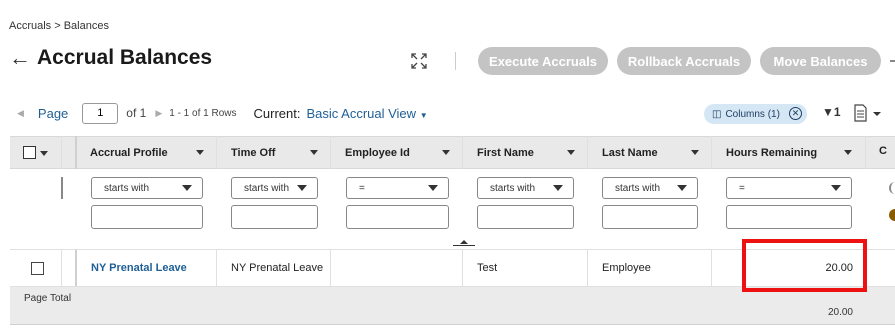 The image size is (895, 335). I want to click on col-header-time-off: Time Off, so click(273, 153).